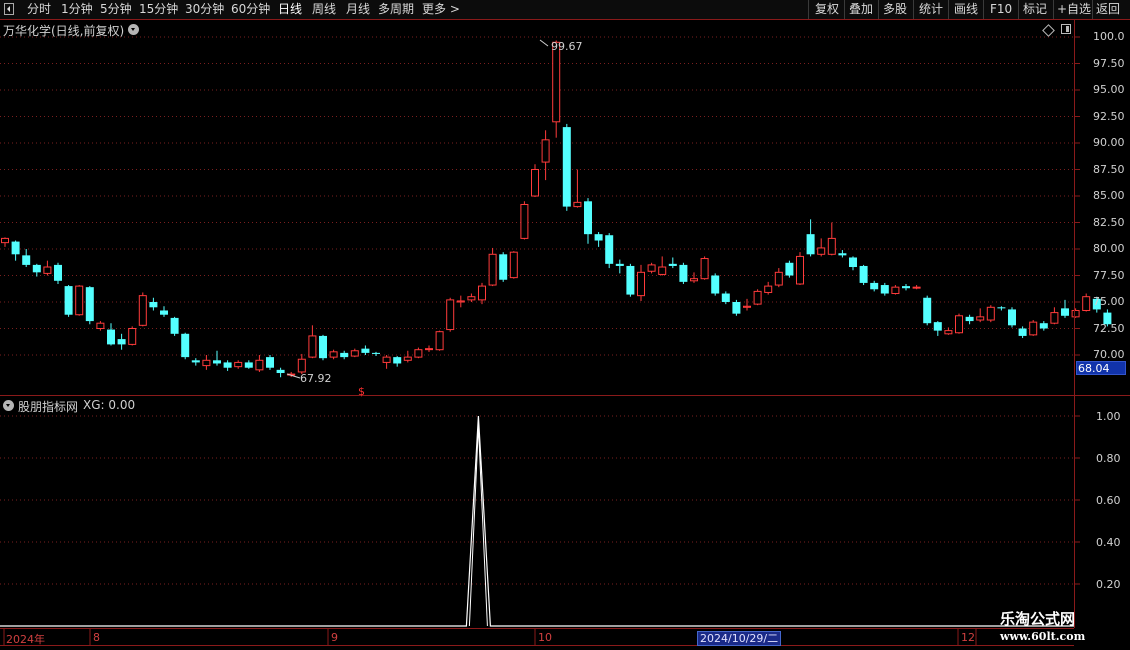 This screenshot has width=1130, height=650. Describe the element at coordinates (1109, 169) in the screenshot. I see `y-tick-label: 87.50` at that location.